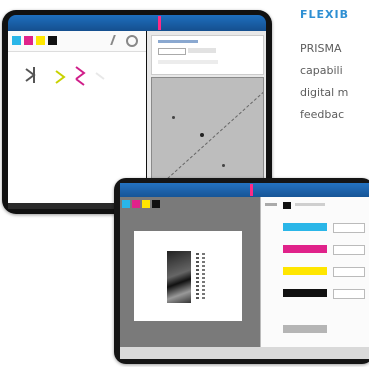  I want to click on pencil-icon, so click(117, 40).